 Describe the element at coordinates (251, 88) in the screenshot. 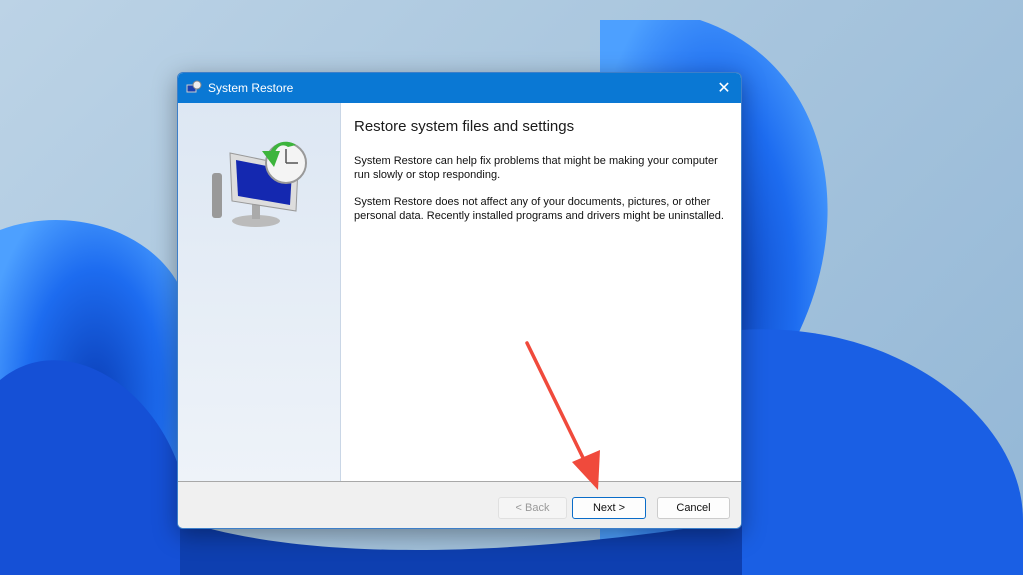

I see `window-title: System Restore` at that location.